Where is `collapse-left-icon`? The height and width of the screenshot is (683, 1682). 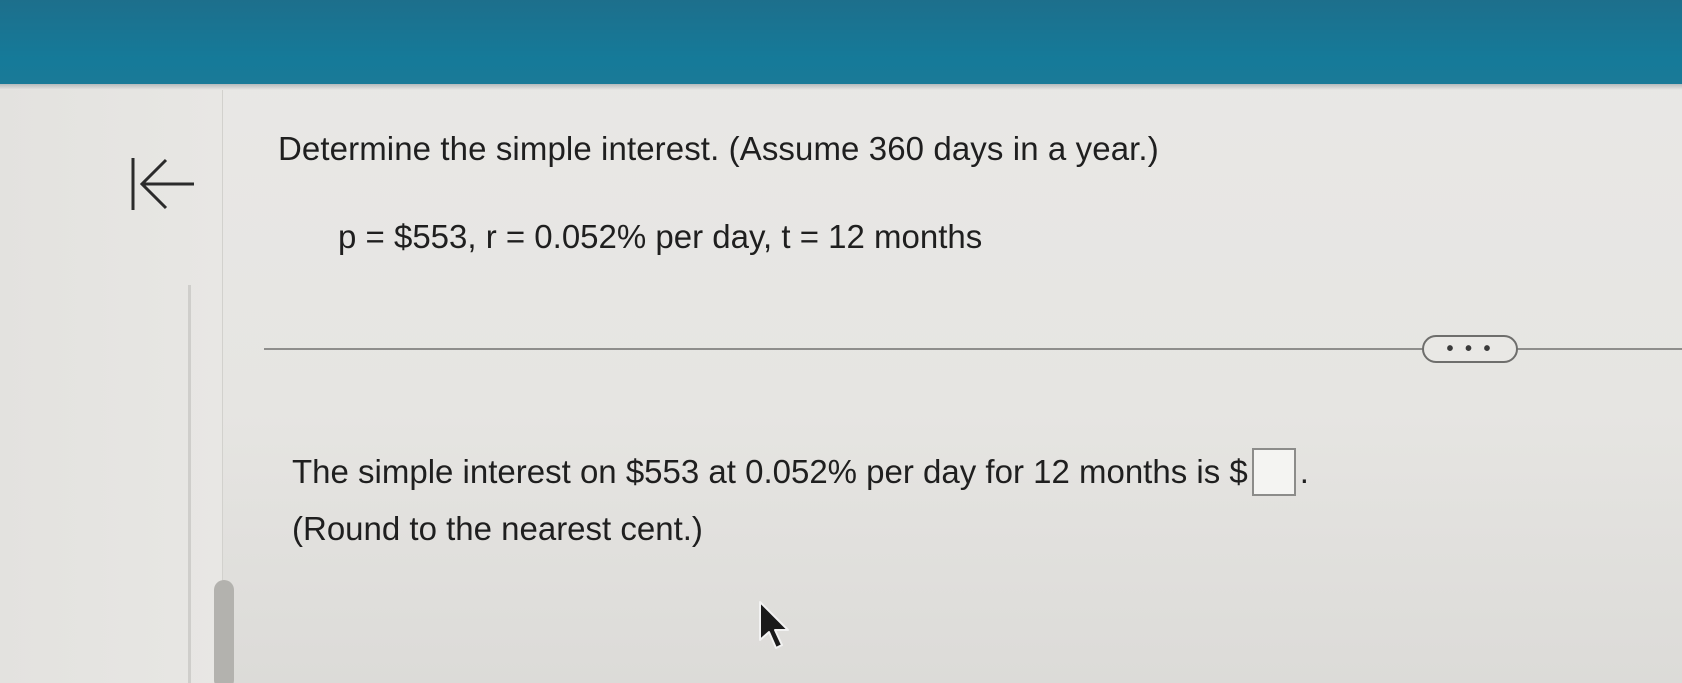
collapse-left-icon is located at coordinates (163, 184).